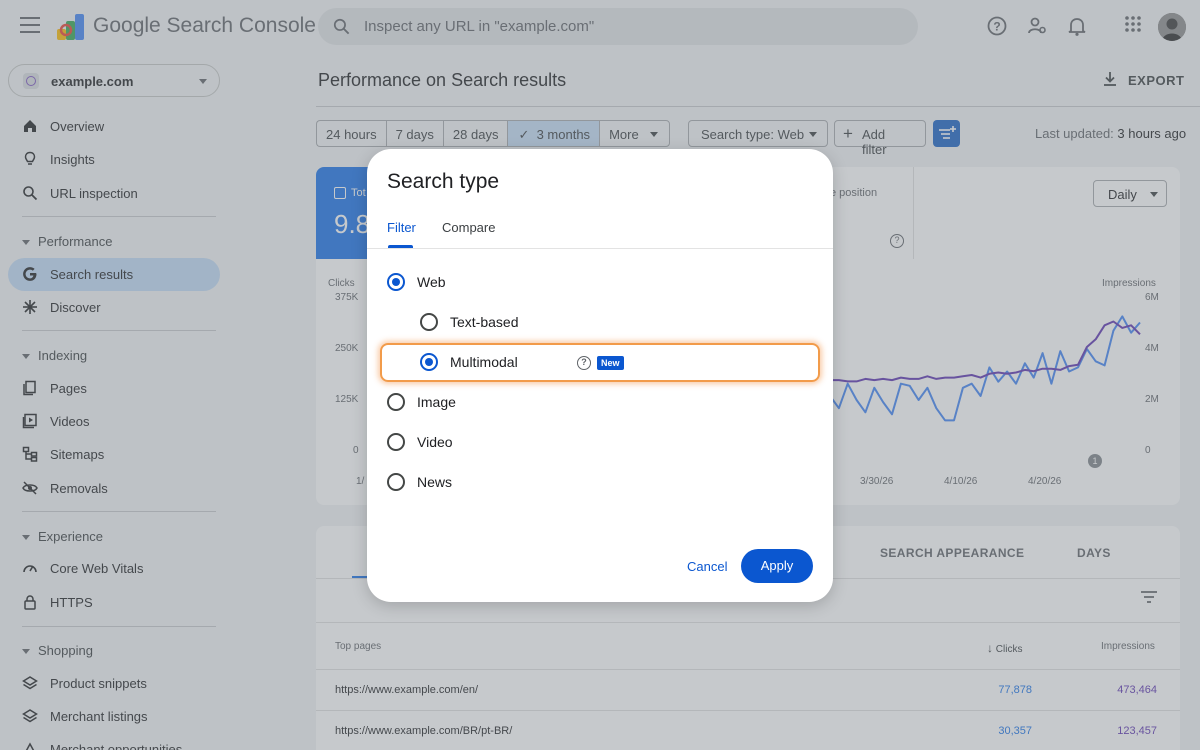 The height and width of the screenshot is (750, 1200). Describe the element at coordinates (443, 181) in the screenshot. I see `dialog-title: Search type` at that location.